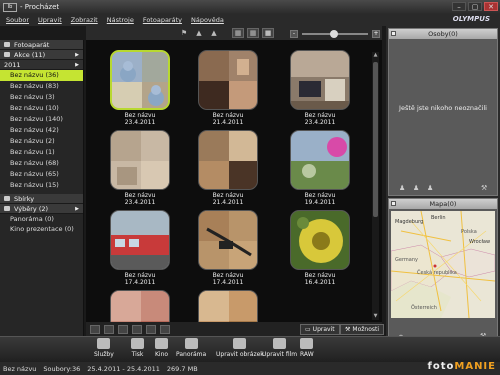 This screenshot has height=375, width=500. I want to click on menu-napoveda: Nápověda, so click(207, 20).